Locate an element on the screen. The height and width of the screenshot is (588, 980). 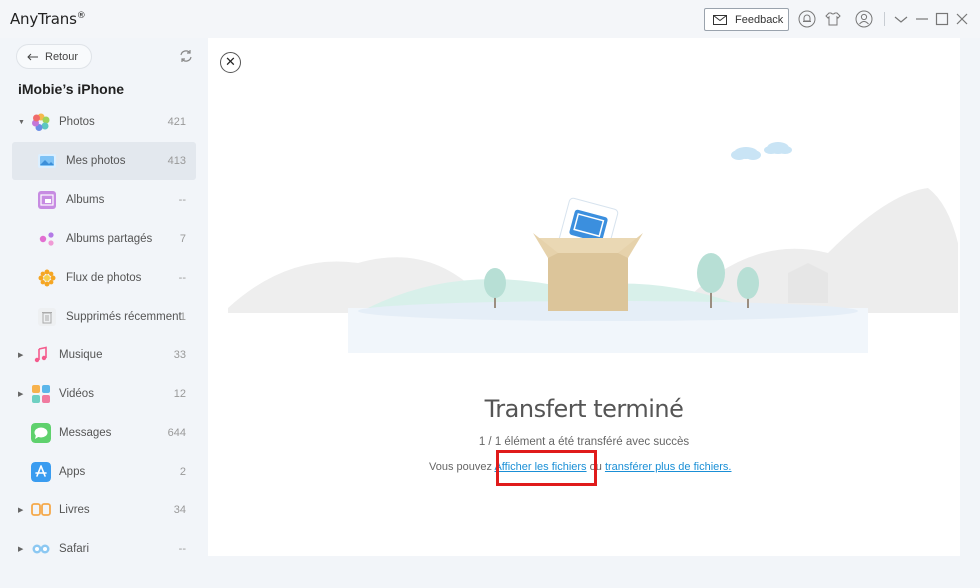
toolbar-separator is located at coordinates (884, 19).